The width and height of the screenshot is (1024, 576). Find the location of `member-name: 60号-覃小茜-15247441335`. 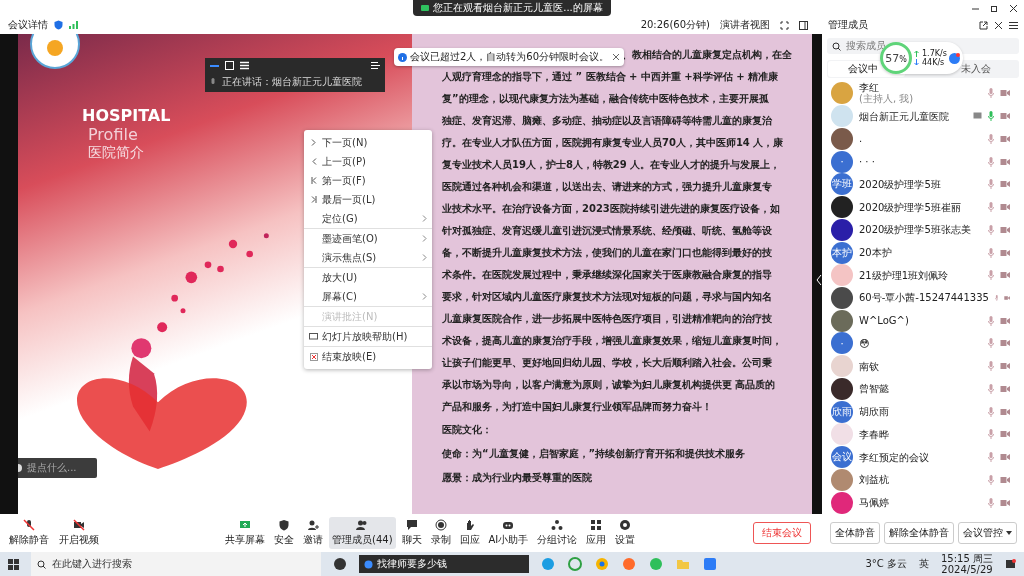

member-name: 60号-覃小茜-15247441335 is located at coordinates (924, 298).